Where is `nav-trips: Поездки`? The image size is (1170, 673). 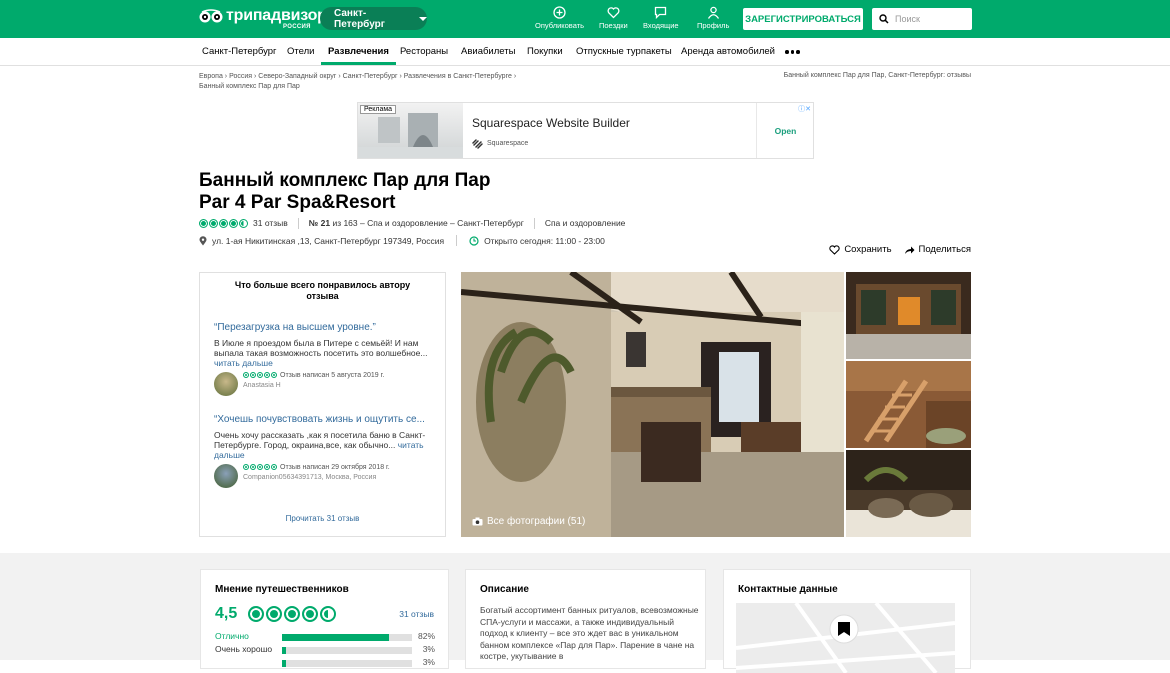
nav-trips: Поездки is located at coordinates (613, 18).